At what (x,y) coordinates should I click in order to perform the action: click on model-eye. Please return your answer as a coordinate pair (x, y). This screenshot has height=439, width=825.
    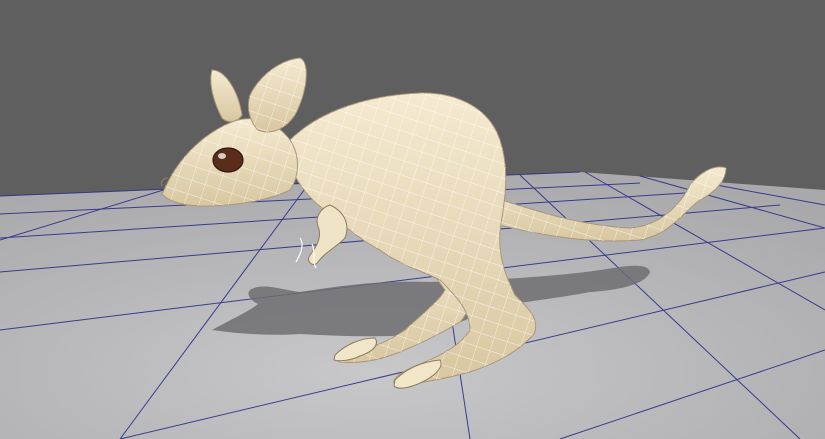
    Looking at the image, I should click on (228, 160).